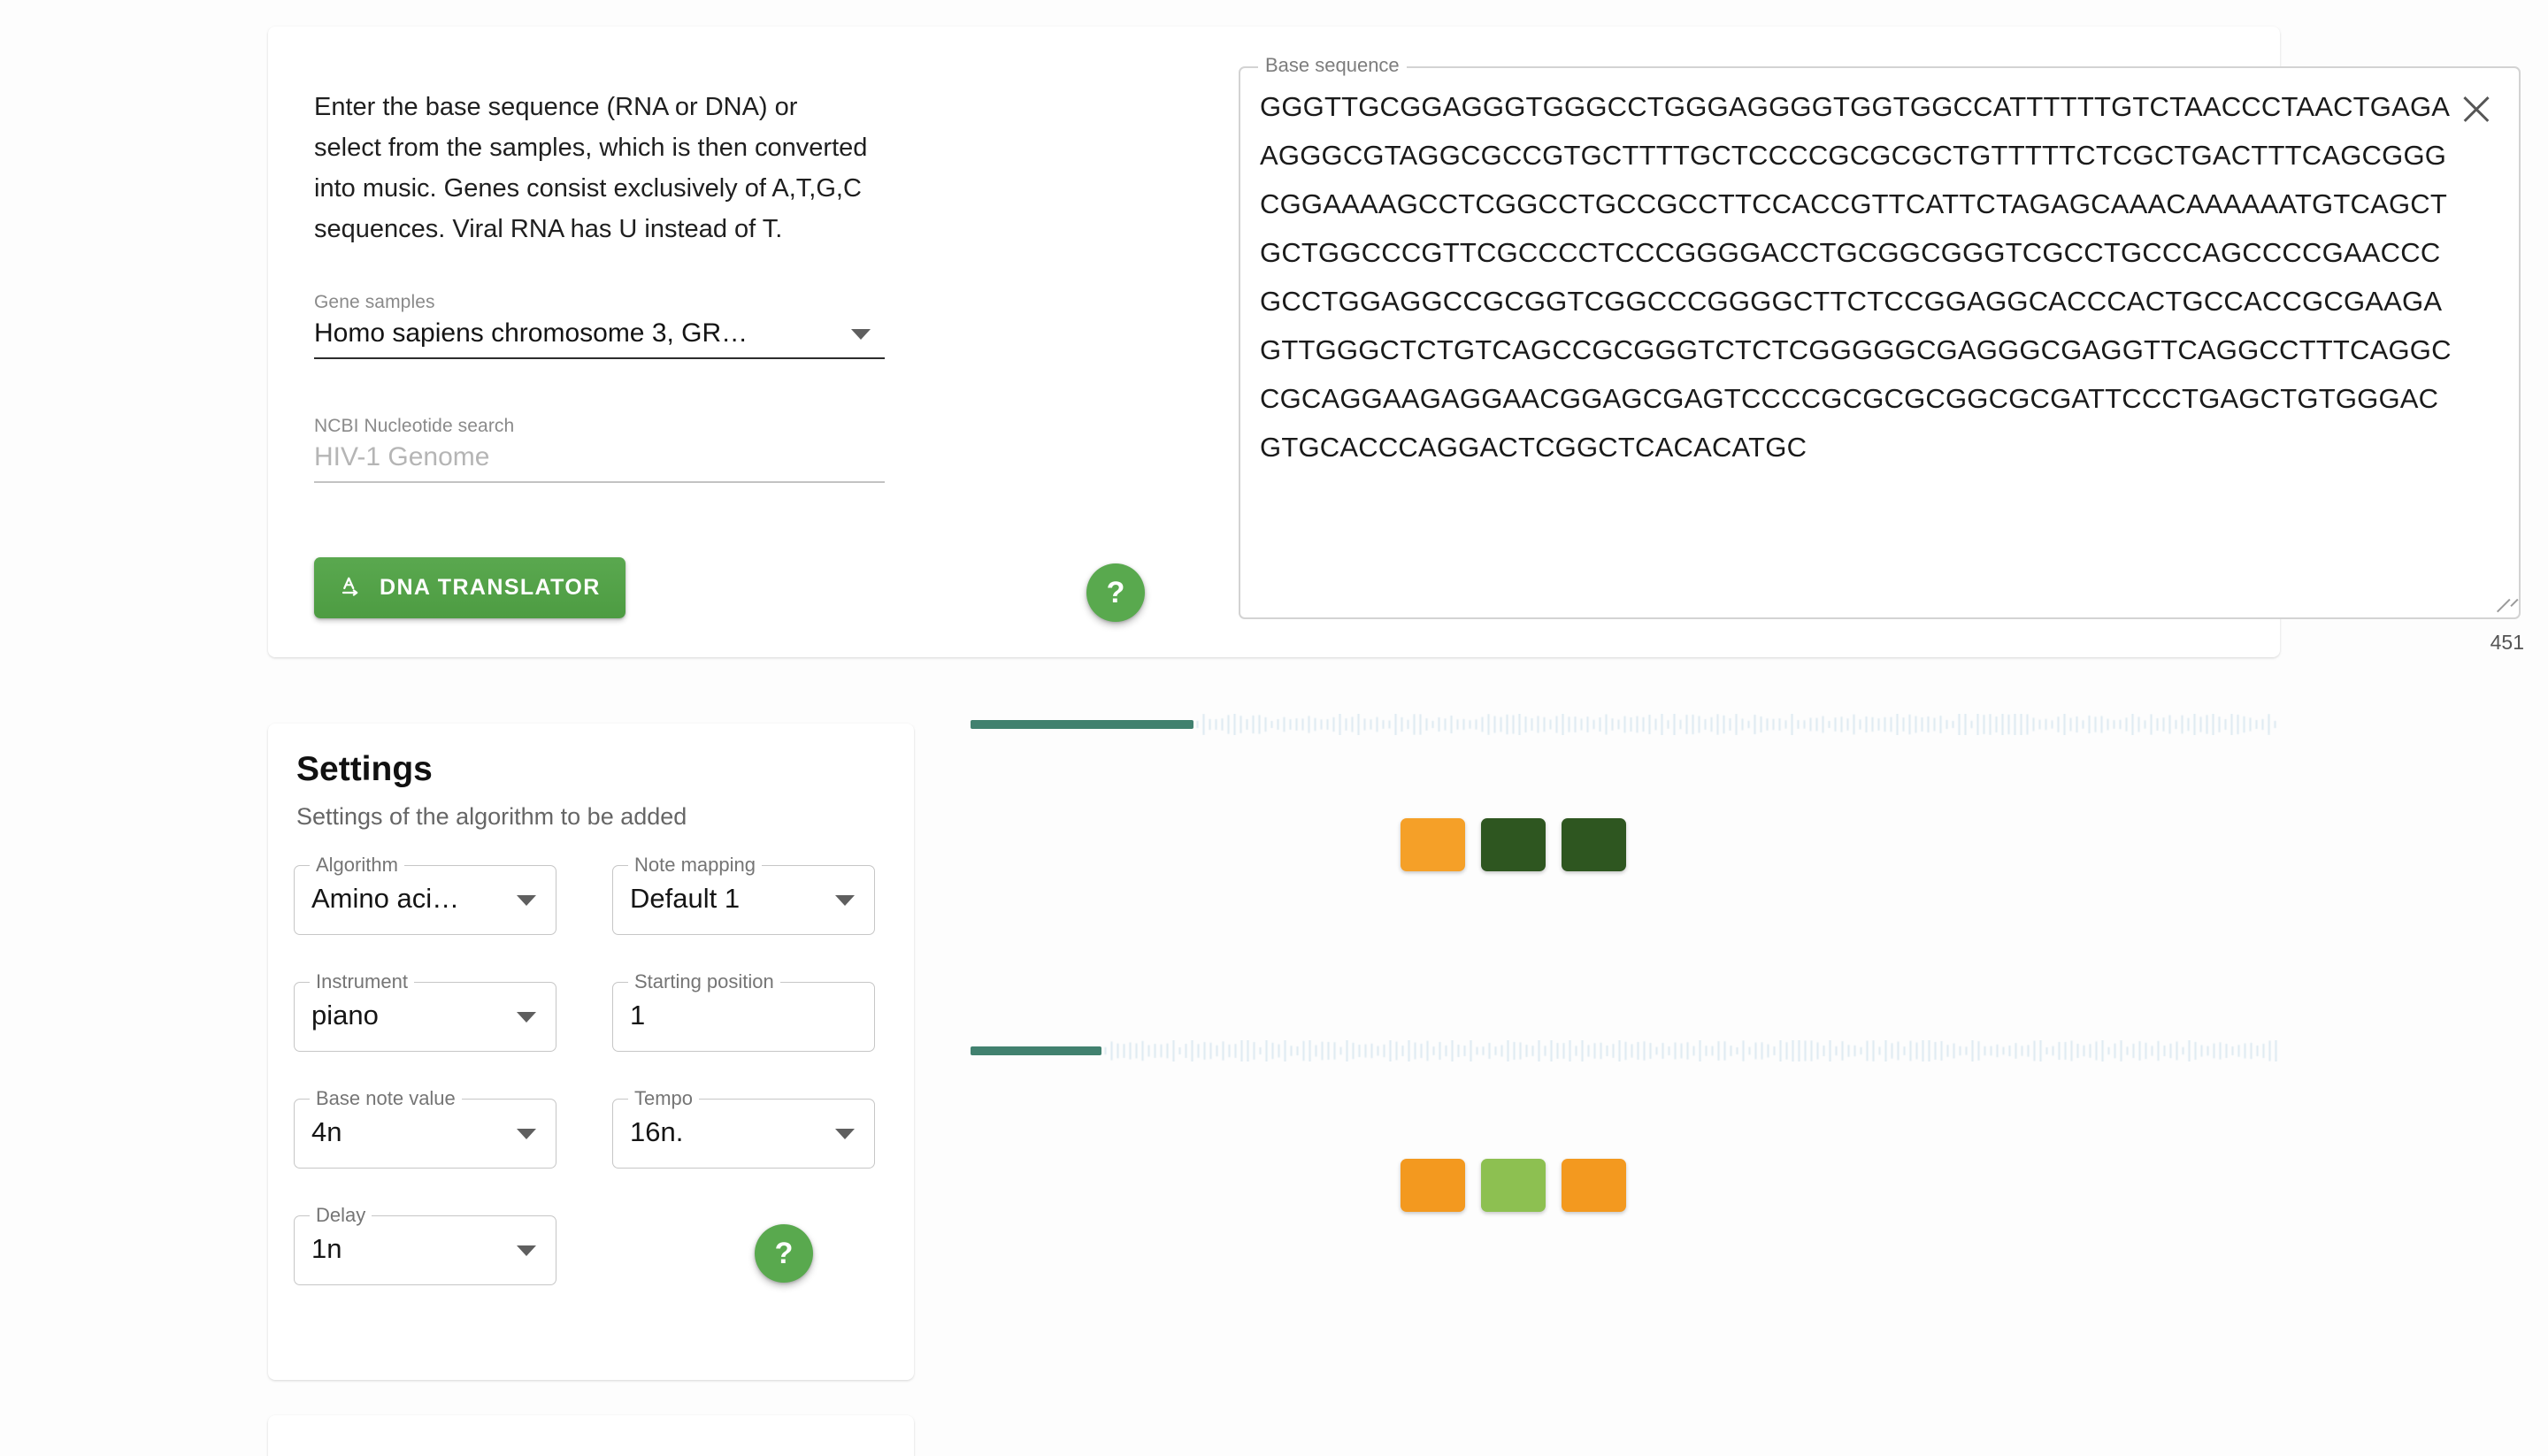 The height and width of the screenshot is (1456, 2548). Describe the element at coordinates (492, 816) in the screenshot. I see `settings-subtitle: Settings of the algorithm to be added` at that location.